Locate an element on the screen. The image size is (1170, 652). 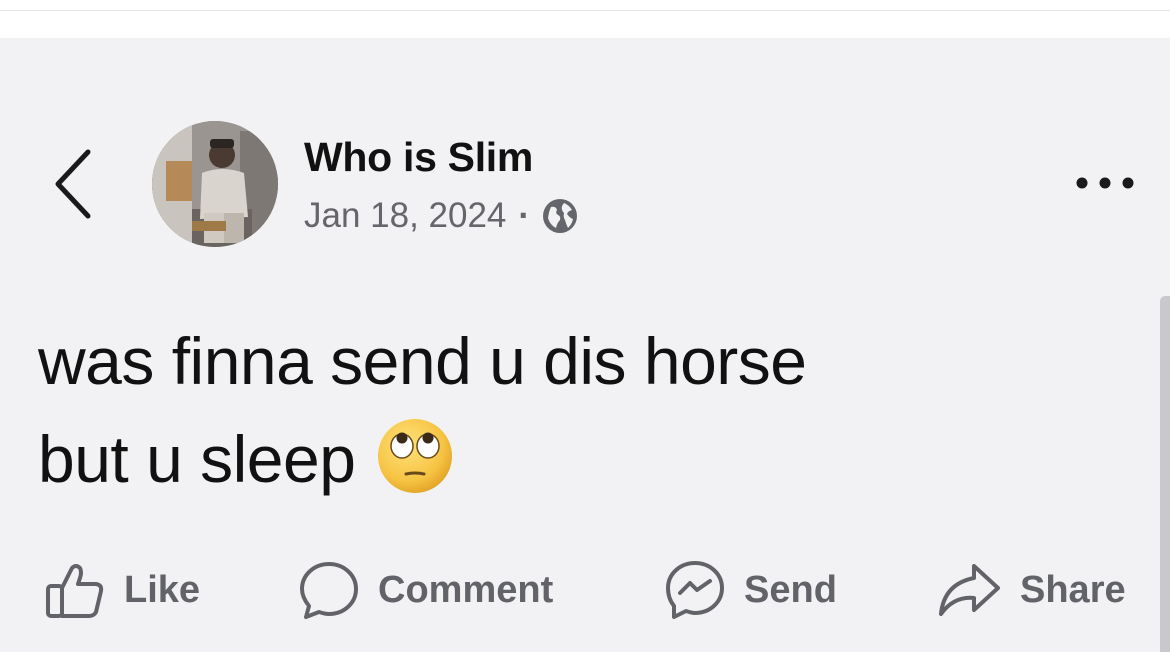
post-meta: Jan 18, 2024 · is located at coordinates (441, 216).